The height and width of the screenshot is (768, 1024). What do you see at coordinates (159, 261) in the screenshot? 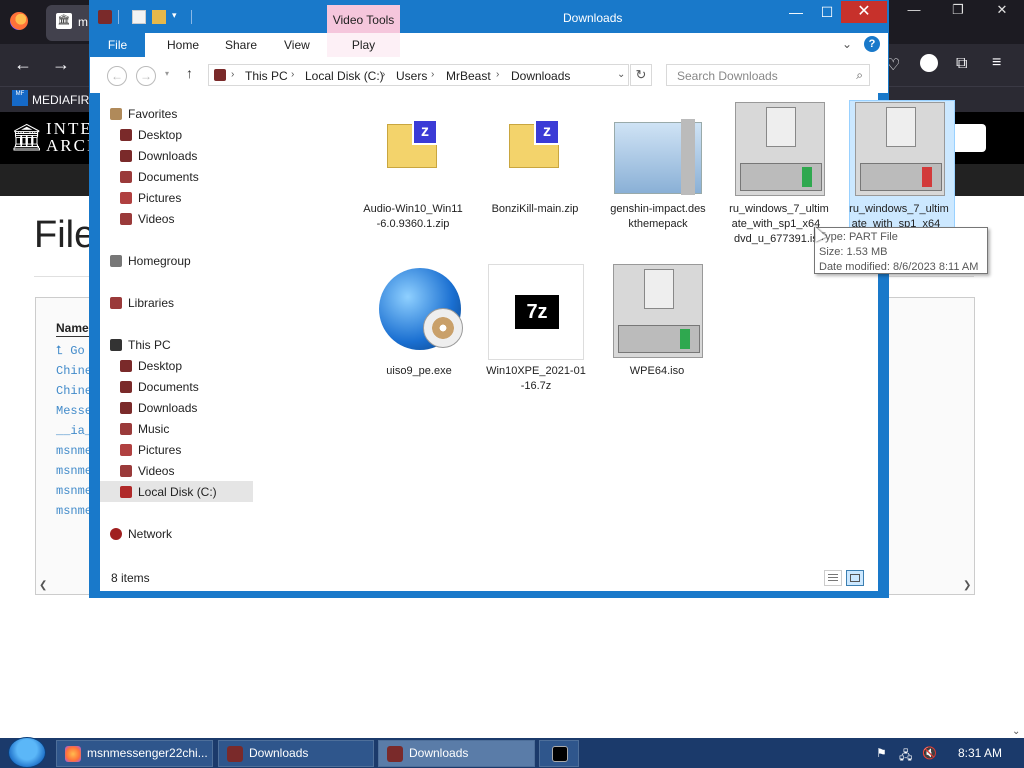
I see `nav-homegroup: Homegroup` at bounding box center [159, 261].